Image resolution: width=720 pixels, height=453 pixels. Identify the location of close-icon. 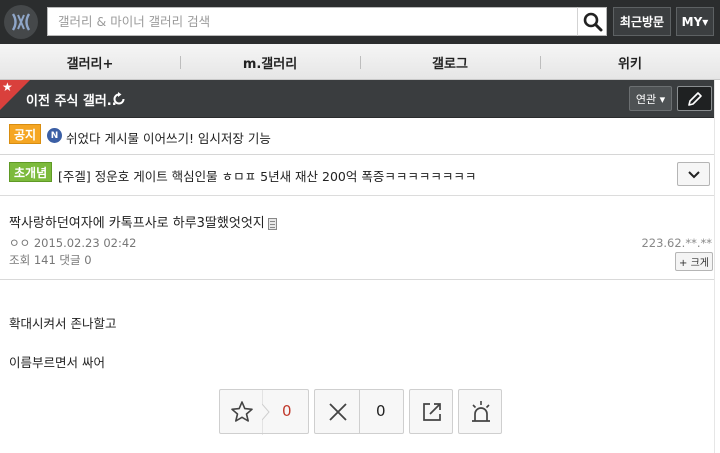
(338, 412).